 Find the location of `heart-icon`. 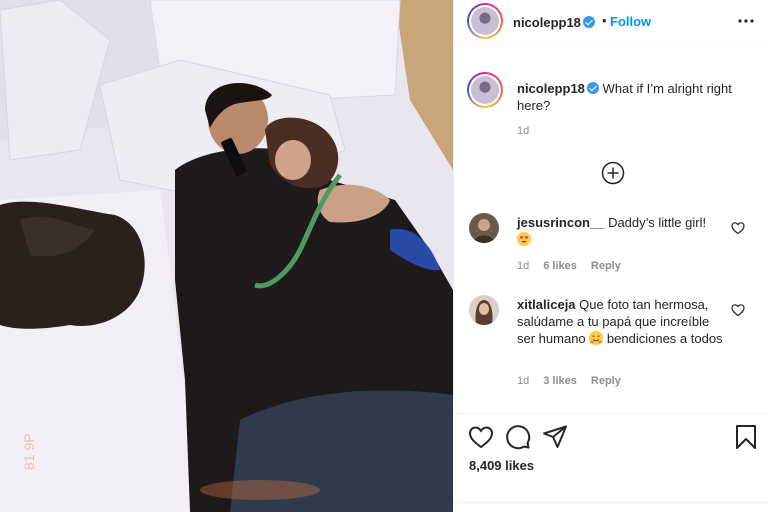

heart-icon is located at coordinates (481, 437).